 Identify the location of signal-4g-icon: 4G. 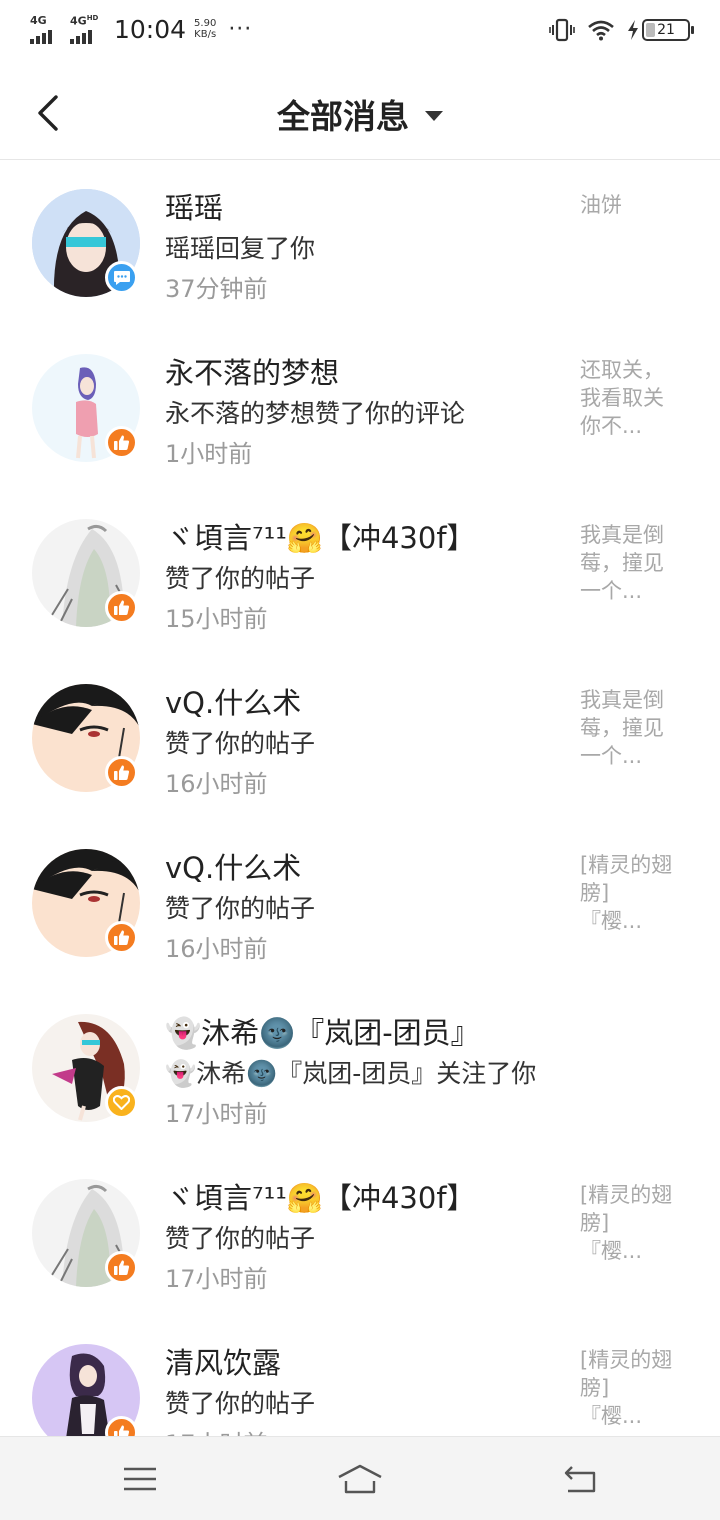
(48, 29).